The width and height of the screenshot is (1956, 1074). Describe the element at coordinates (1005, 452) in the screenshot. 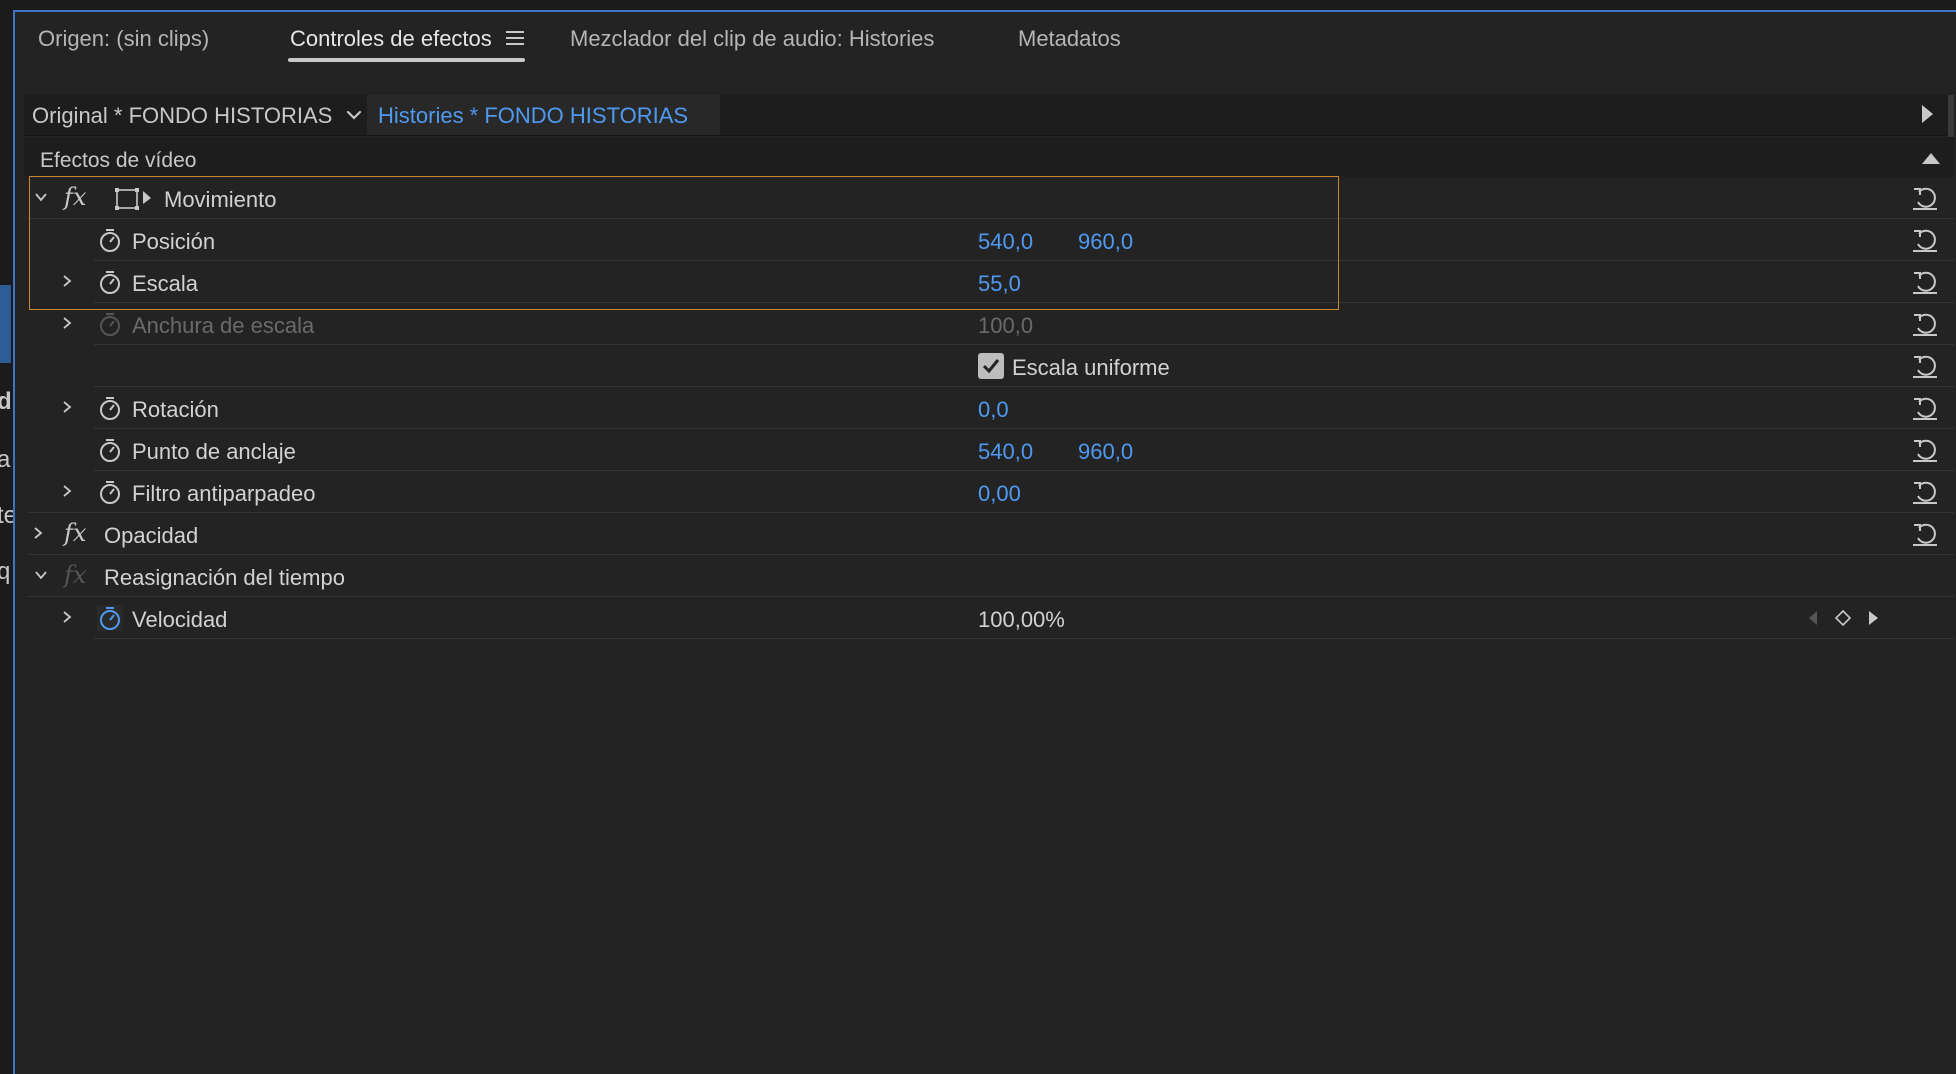

I see `anchor-x-value: 540,0` at that location.